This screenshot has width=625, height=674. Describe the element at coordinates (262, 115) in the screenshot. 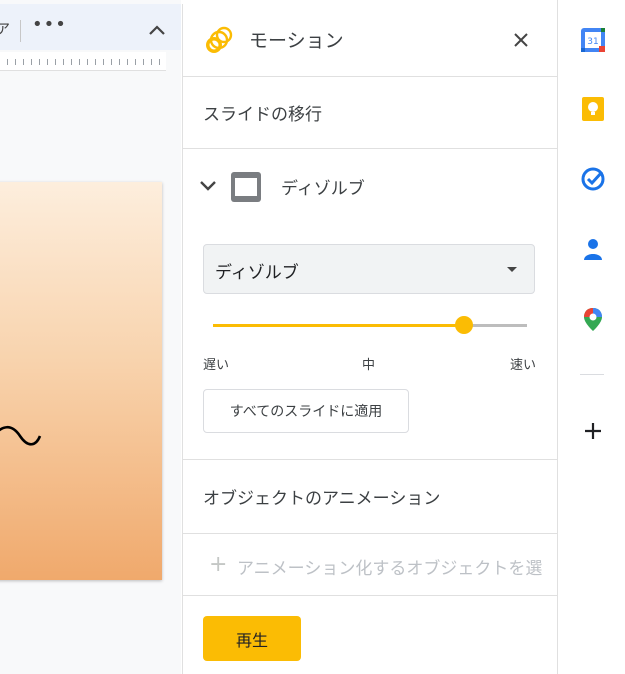

I see `slide-transition-heading: スライドの移行` at that location.